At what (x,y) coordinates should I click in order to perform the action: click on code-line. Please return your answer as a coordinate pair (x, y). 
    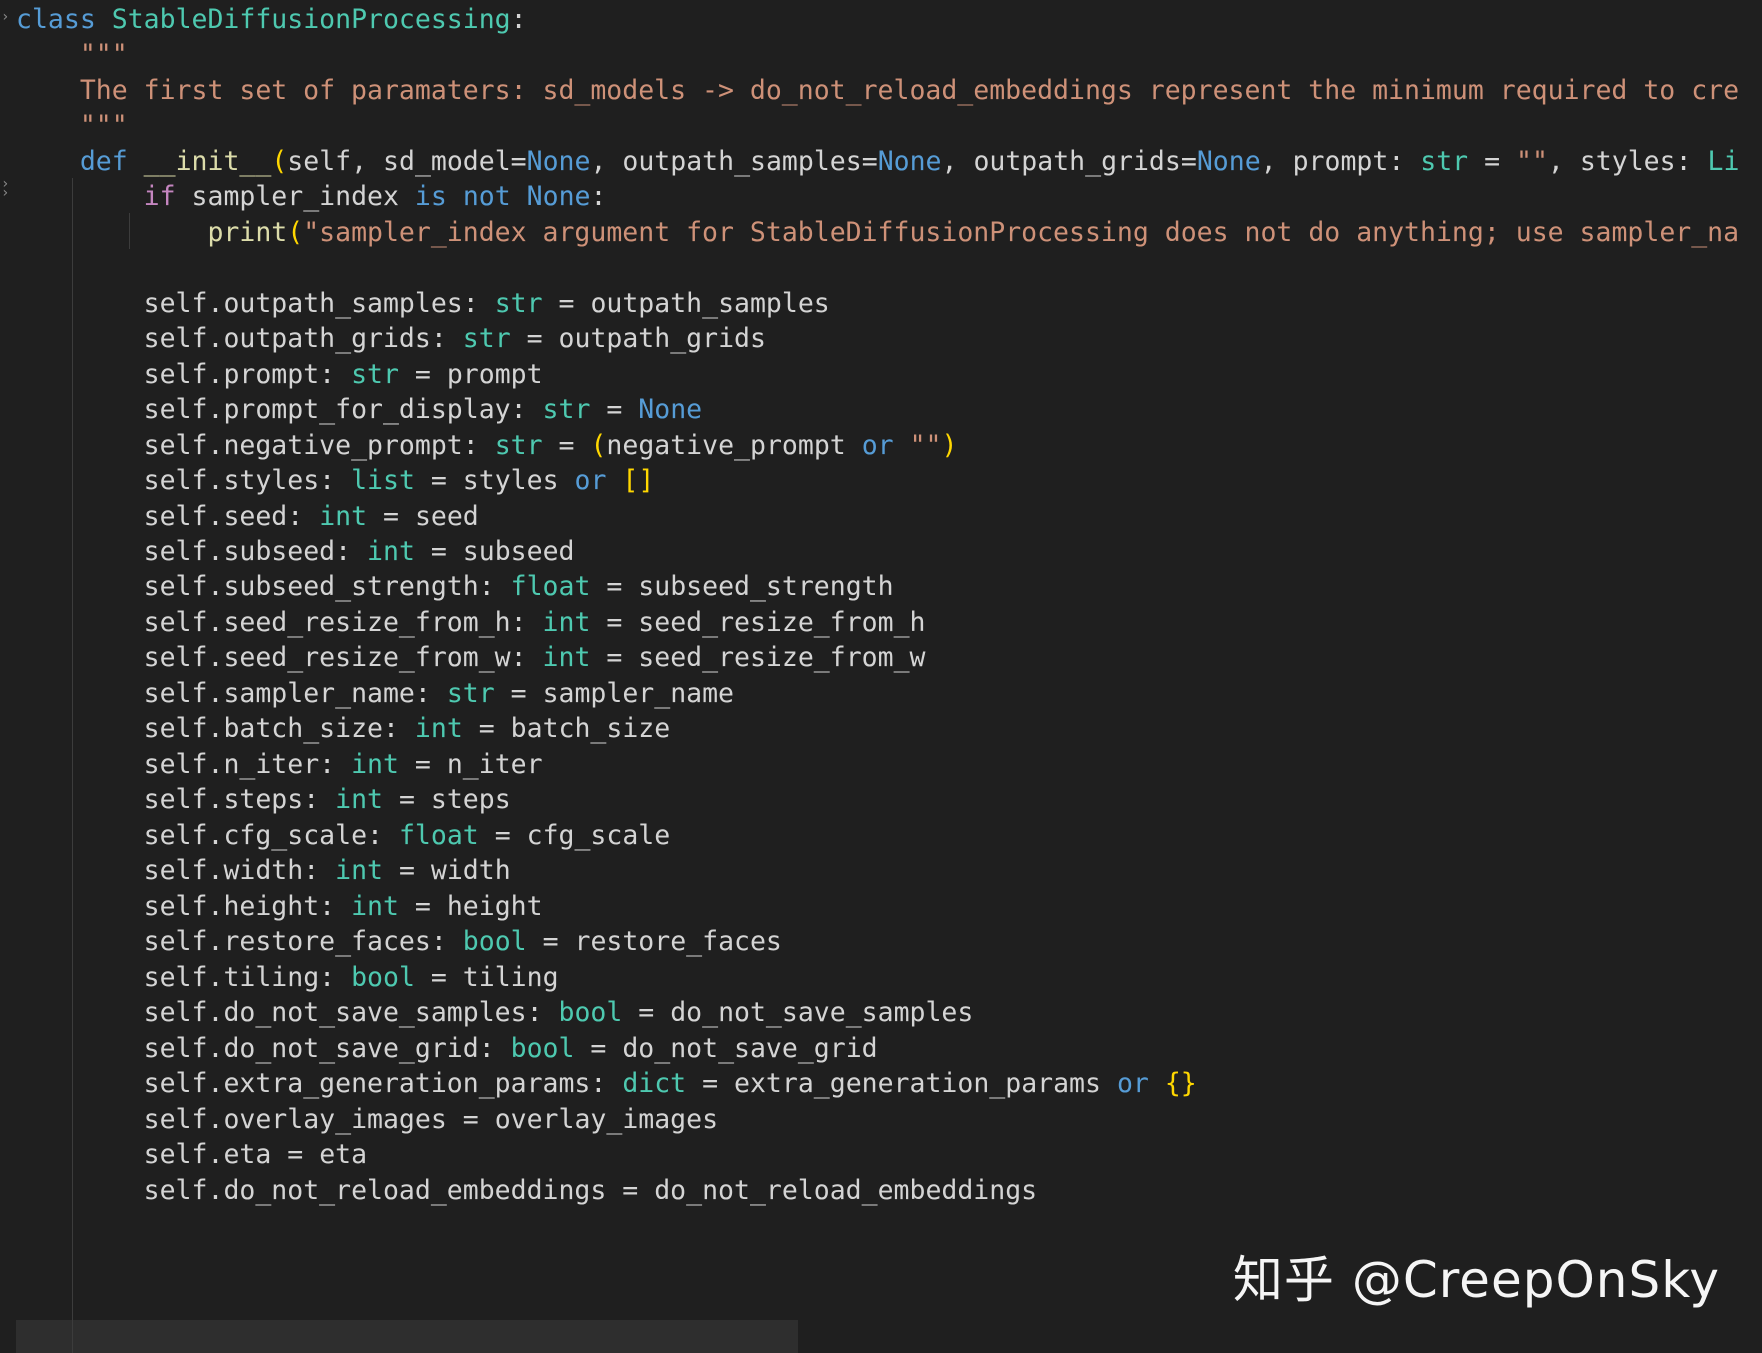
    Looking at the image, I should click on (889, 268).